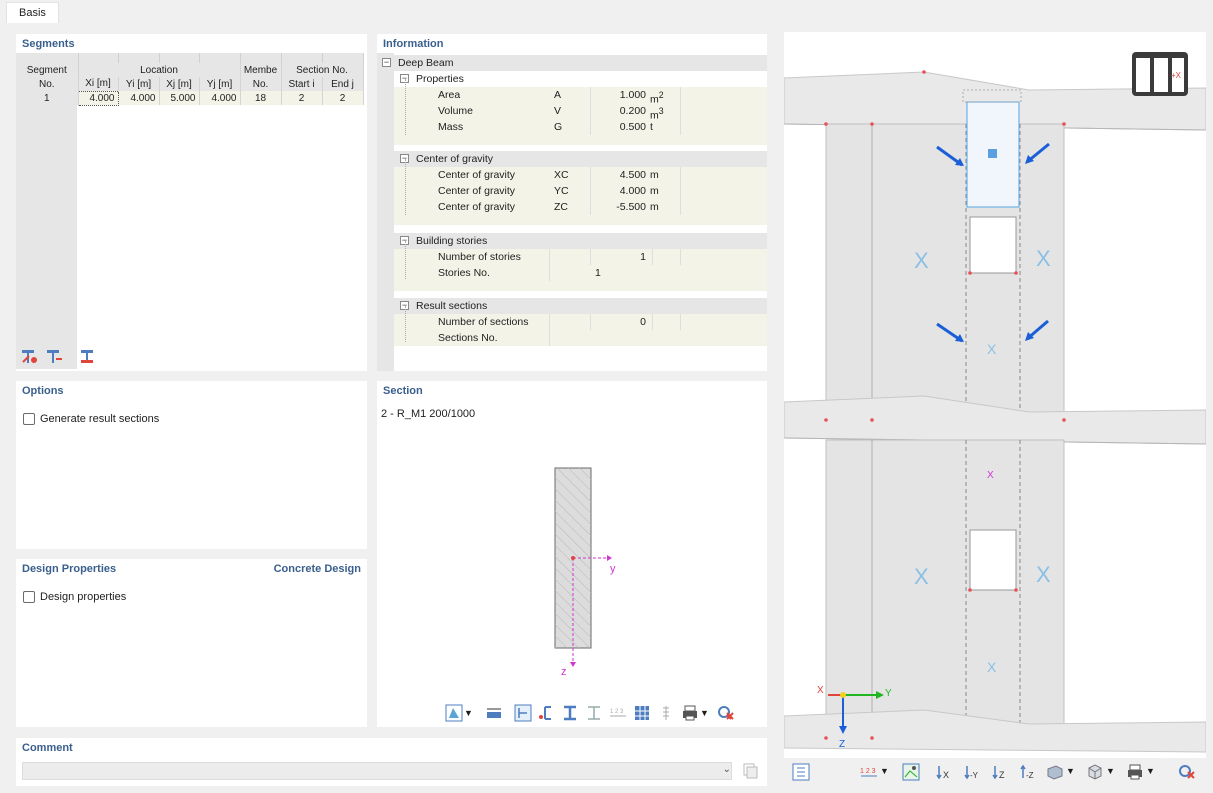 This screenshot has width=1213, height=793. Describe the element at coordinates (98, 98) in the screenshot. I see `cell-xi: 4.000` at that location.